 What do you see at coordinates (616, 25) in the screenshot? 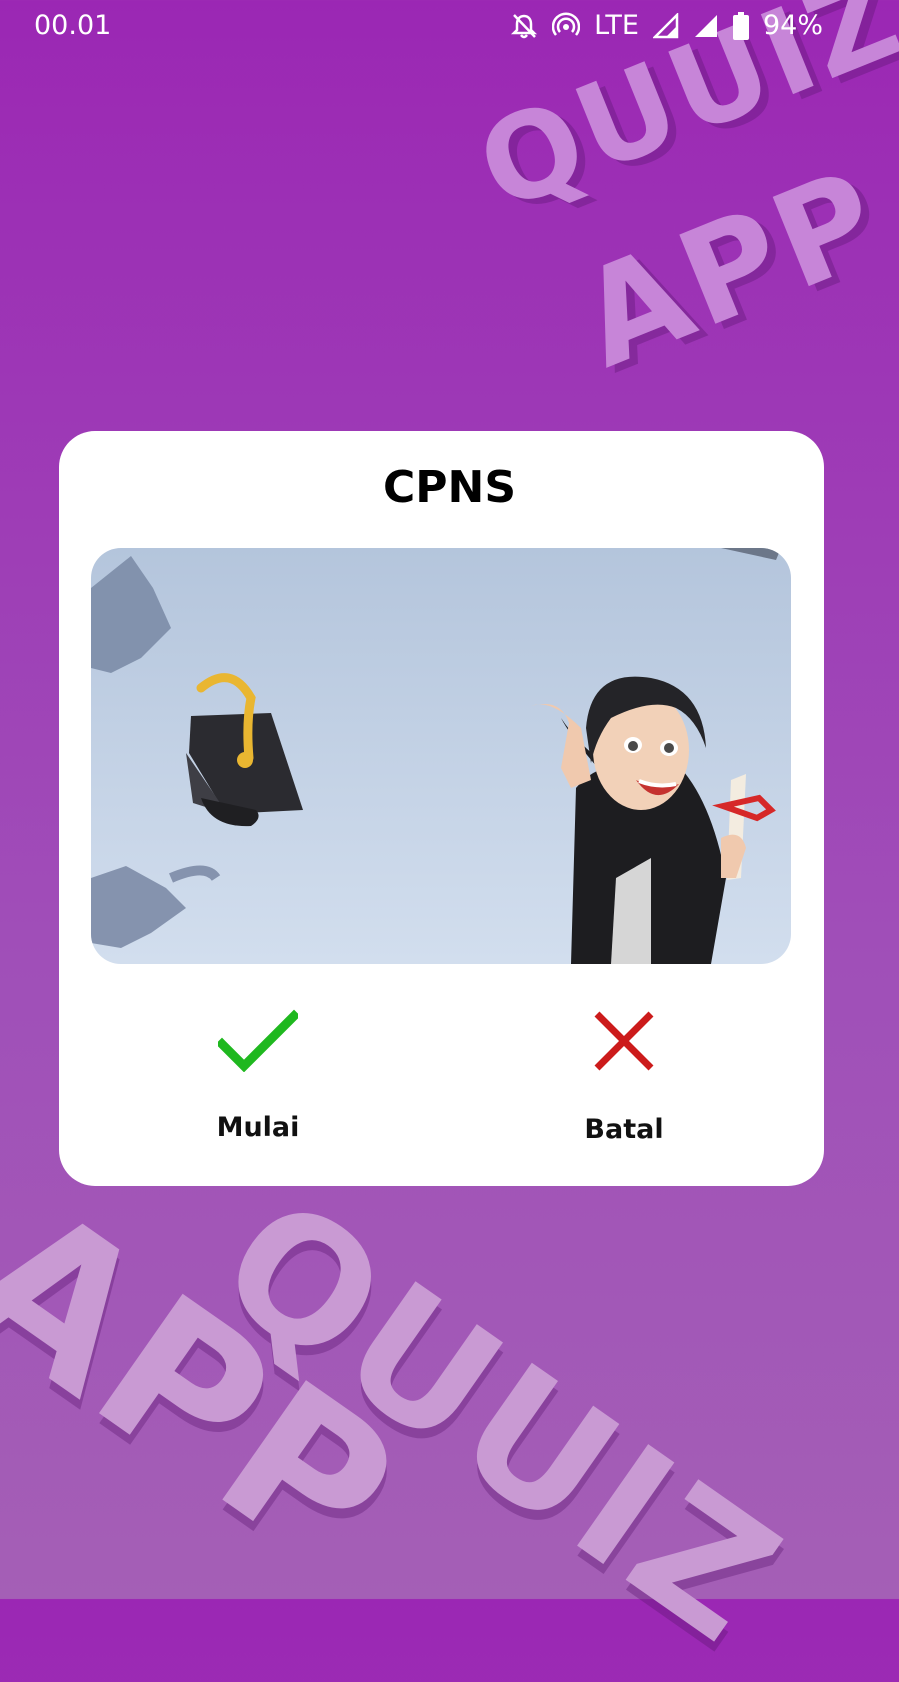
I see `network-type: LTE` at bounding box center [616, 25].